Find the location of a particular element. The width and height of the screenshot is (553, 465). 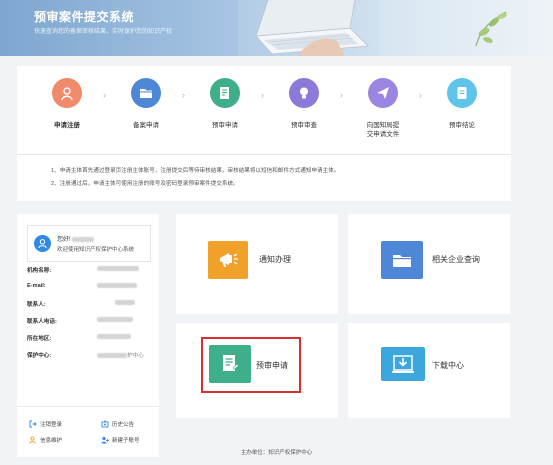

paper-plane-icon is located at coordinates (383, 93).